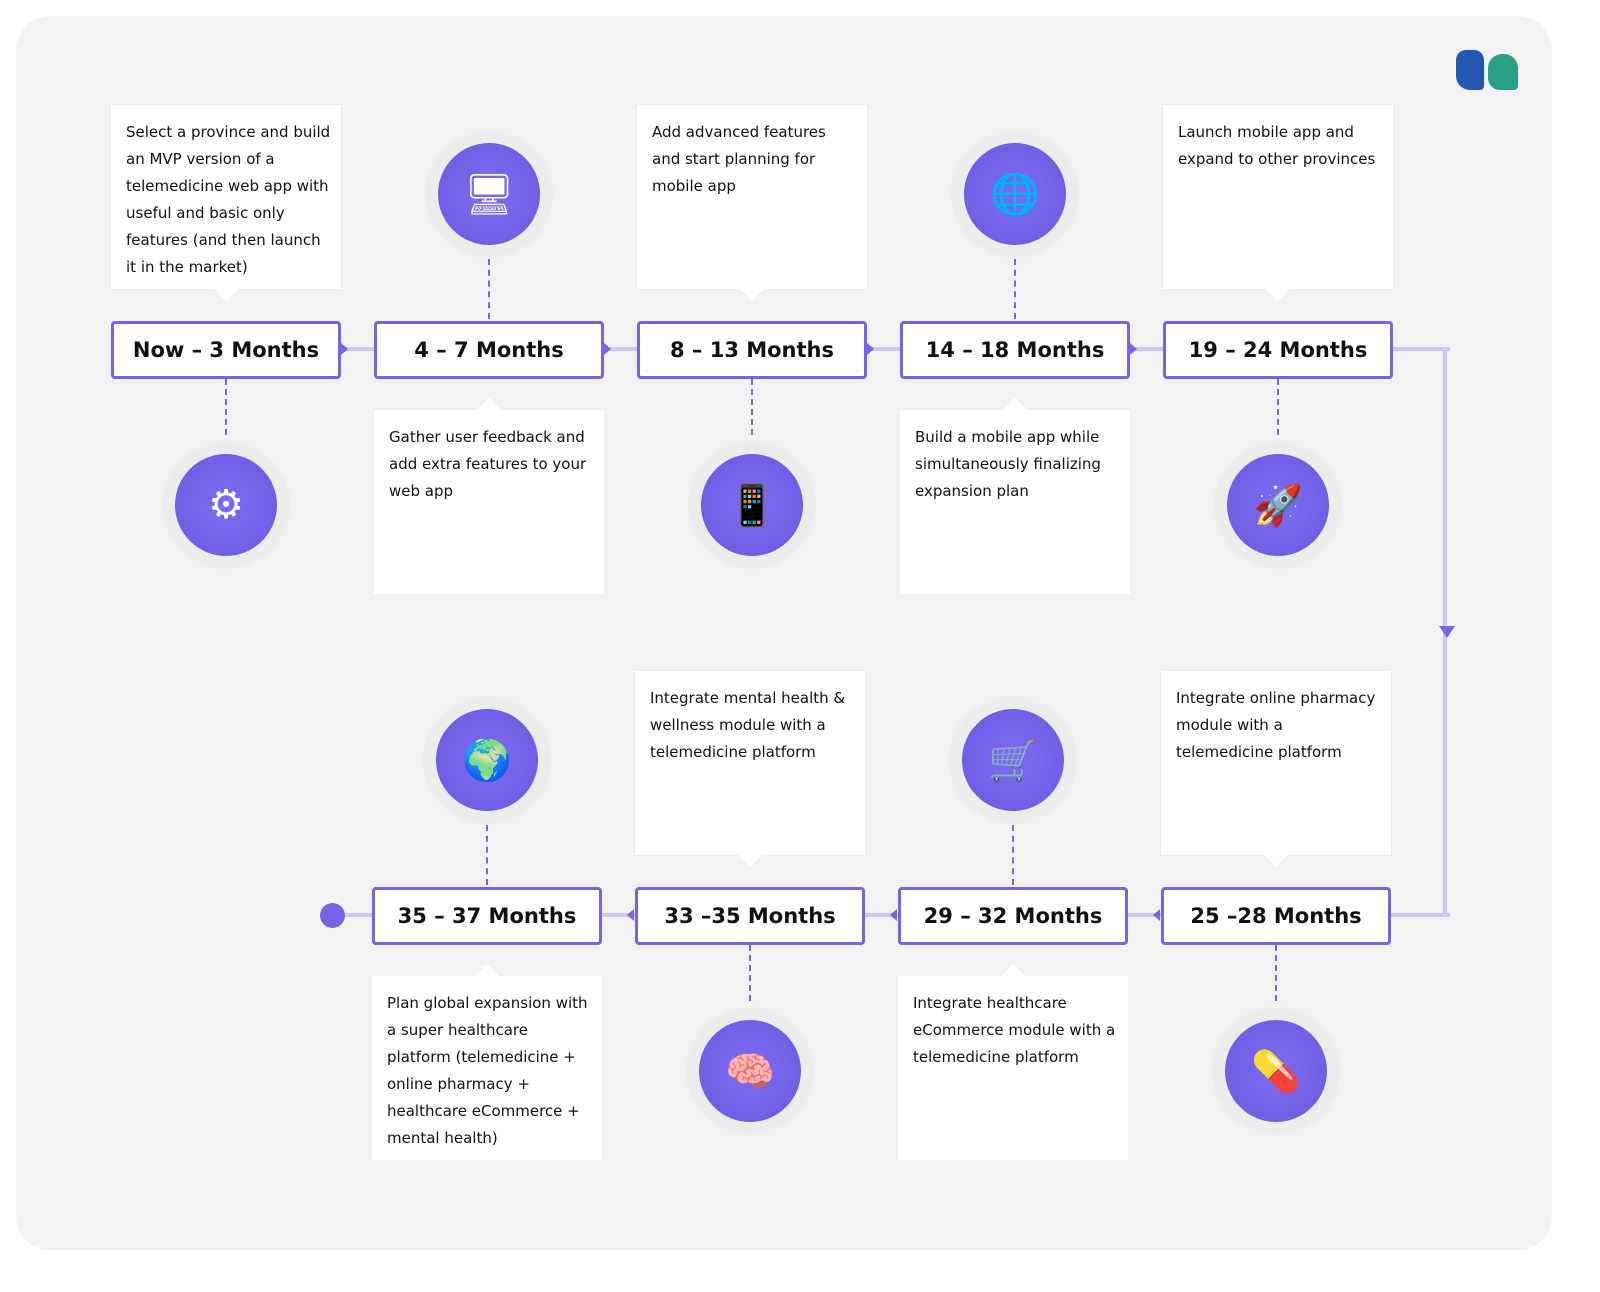  What do you see at coordinates (750, 916) in the screenshot?
I see `milestone-box: 33 –35 Months` at bounding box center [750, 916].